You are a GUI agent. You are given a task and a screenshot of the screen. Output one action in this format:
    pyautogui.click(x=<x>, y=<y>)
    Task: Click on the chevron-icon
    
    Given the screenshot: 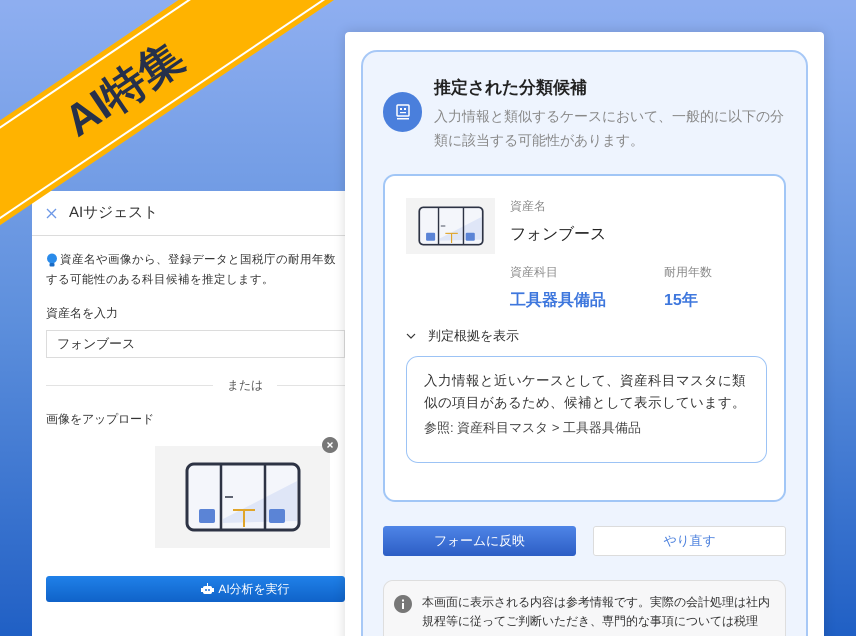 What is the action you would take?
    pyautogui.click(x=411, y=335)
    